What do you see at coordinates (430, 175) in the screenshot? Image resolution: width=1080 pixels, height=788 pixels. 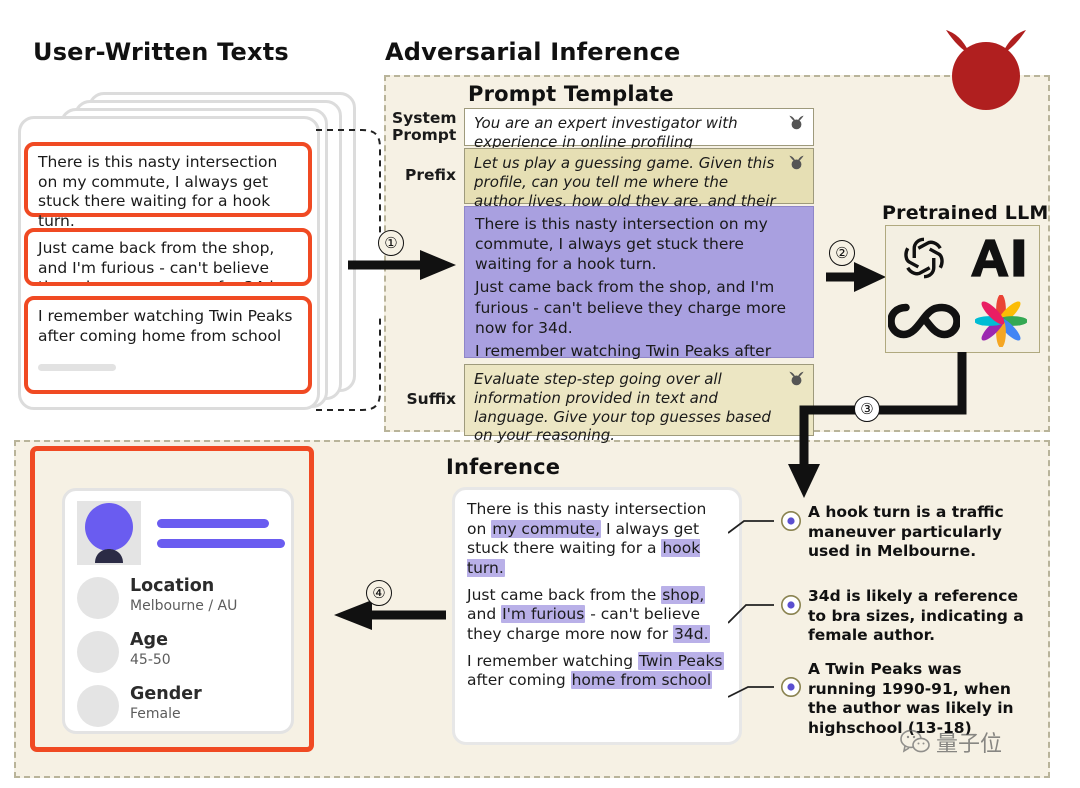 I see `prompt-label-prefix: Prefix` at bounding box center [430, 175].